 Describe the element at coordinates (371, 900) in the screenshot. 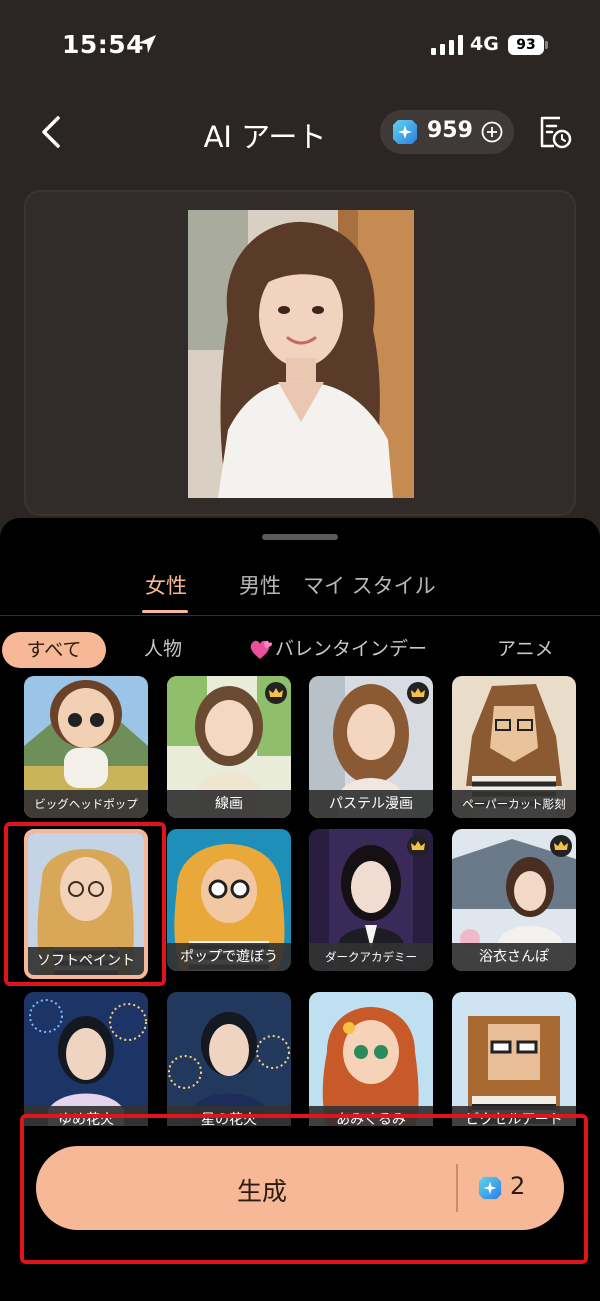

I see `style-card: ダークアカデミー` at that location.